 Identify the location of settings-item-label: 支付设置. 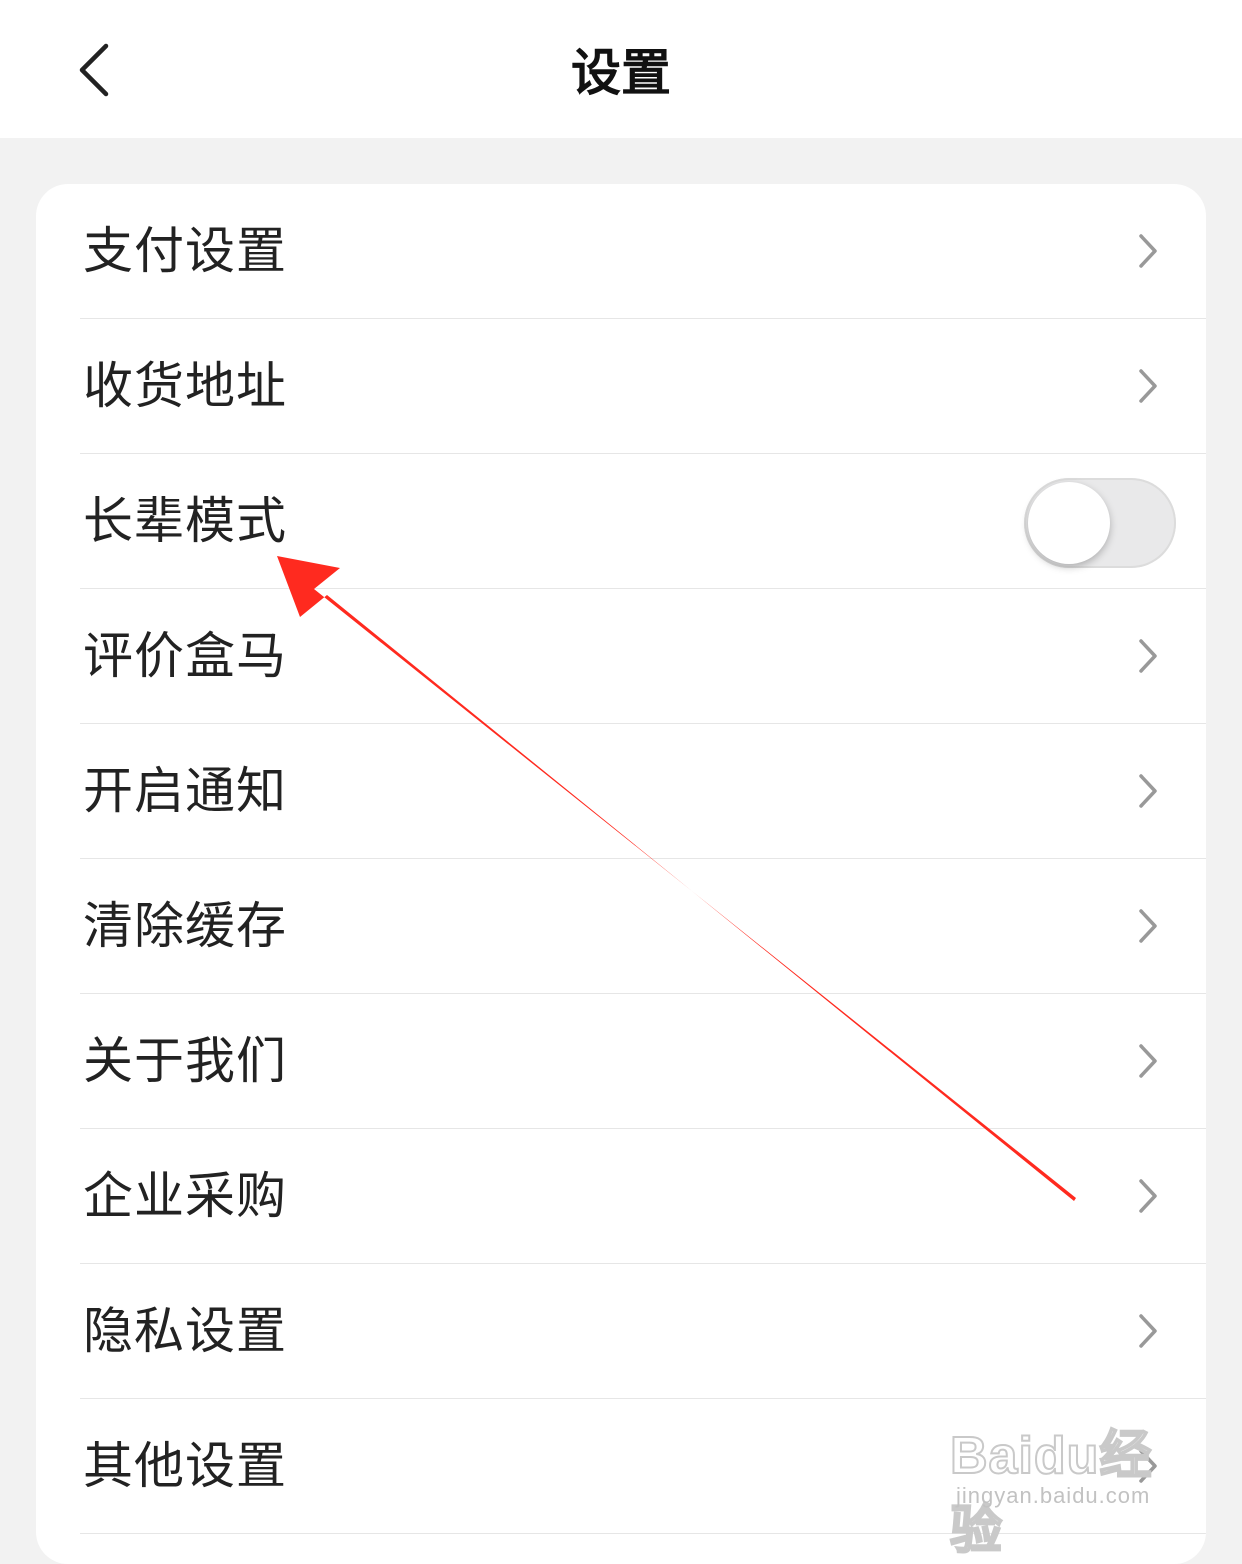
(185, 251).